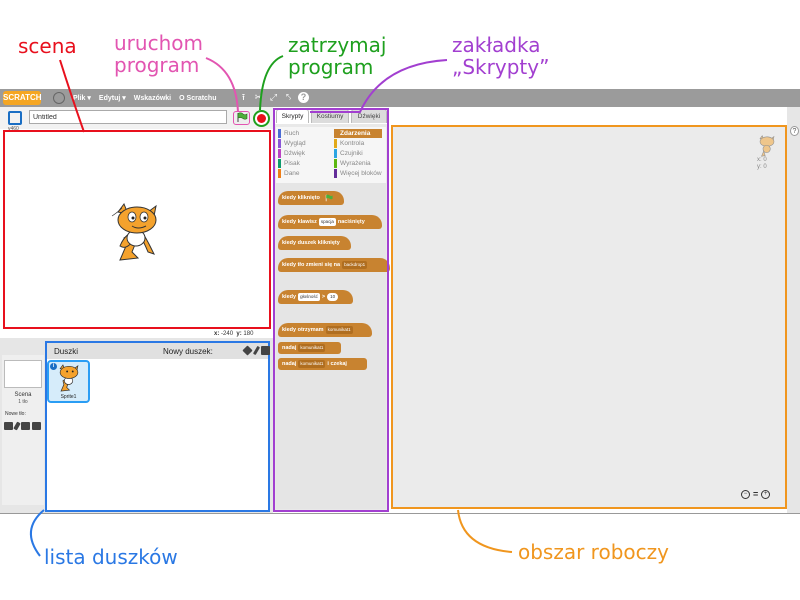 Image resolution: width=800 pixels, height=600 pixels. I want to click on globe-icon, so click(59, 98).